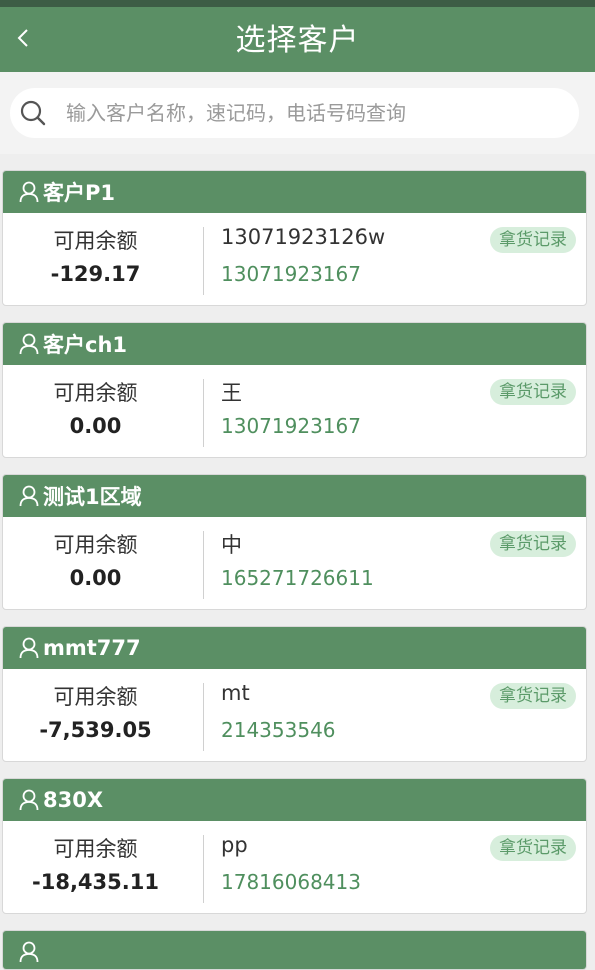 The image size is (595, 970). What do you see at coordinates (294, 496) in the screenshot?
I see `customer-header: 测试1区域` at bounding box center [294, 496].